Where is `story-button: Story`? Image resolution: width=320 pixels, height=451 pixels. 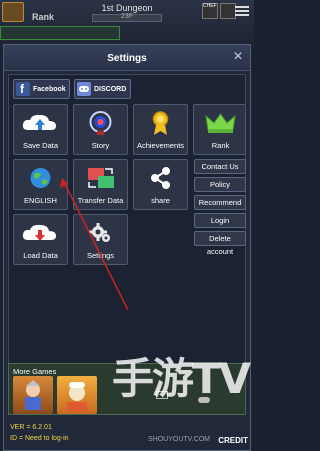
story-button: Story is located at coordinates (100, 129).